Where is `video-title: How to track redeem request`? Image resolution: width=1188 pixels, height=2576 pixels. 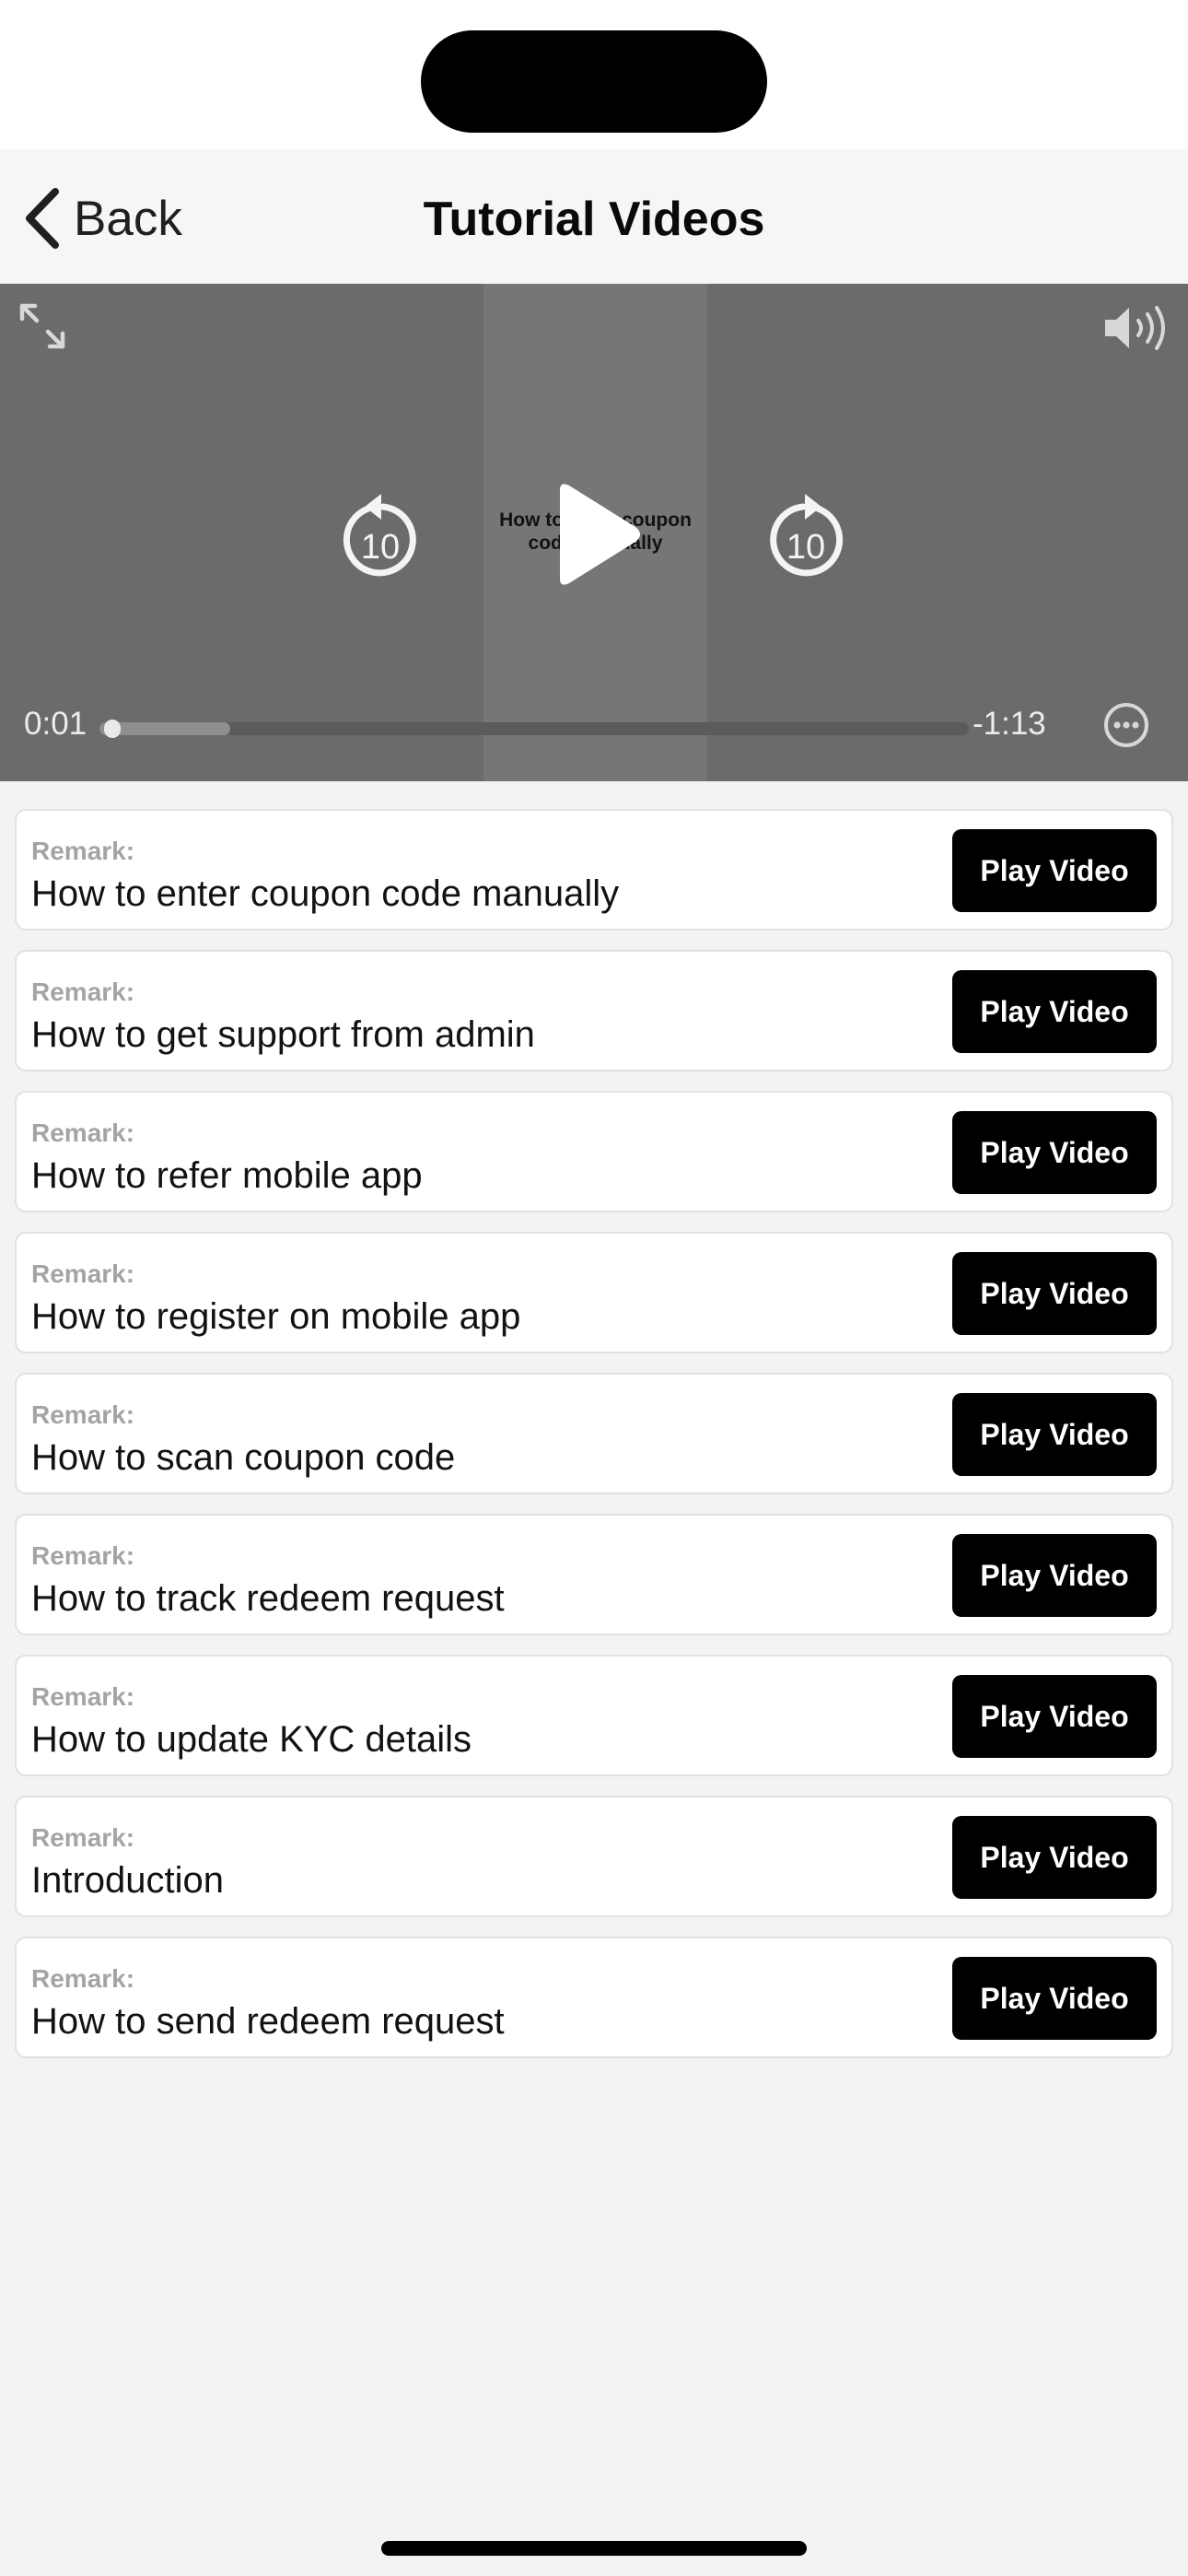
video-title: How to track redeem request is located at coordinates (268, 1598).